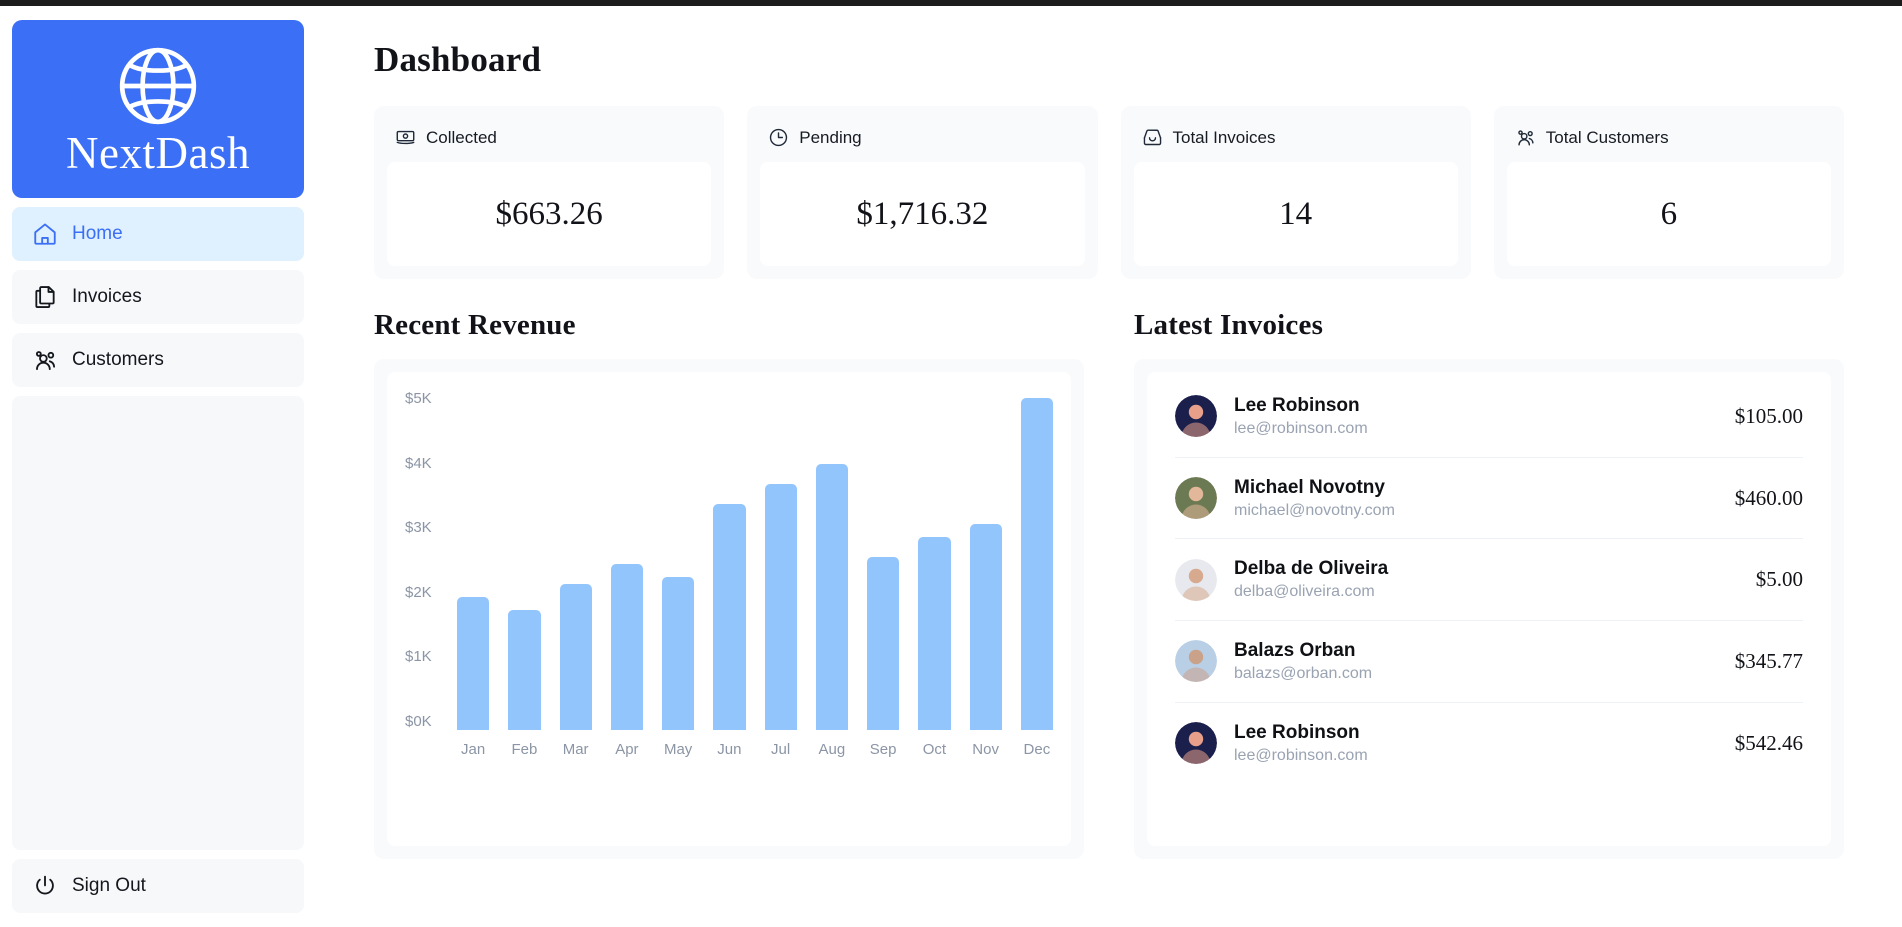  Describe the element at coordinates (934, 749) in the screenshot. I see `chart-x-tick: Oct` at that location.